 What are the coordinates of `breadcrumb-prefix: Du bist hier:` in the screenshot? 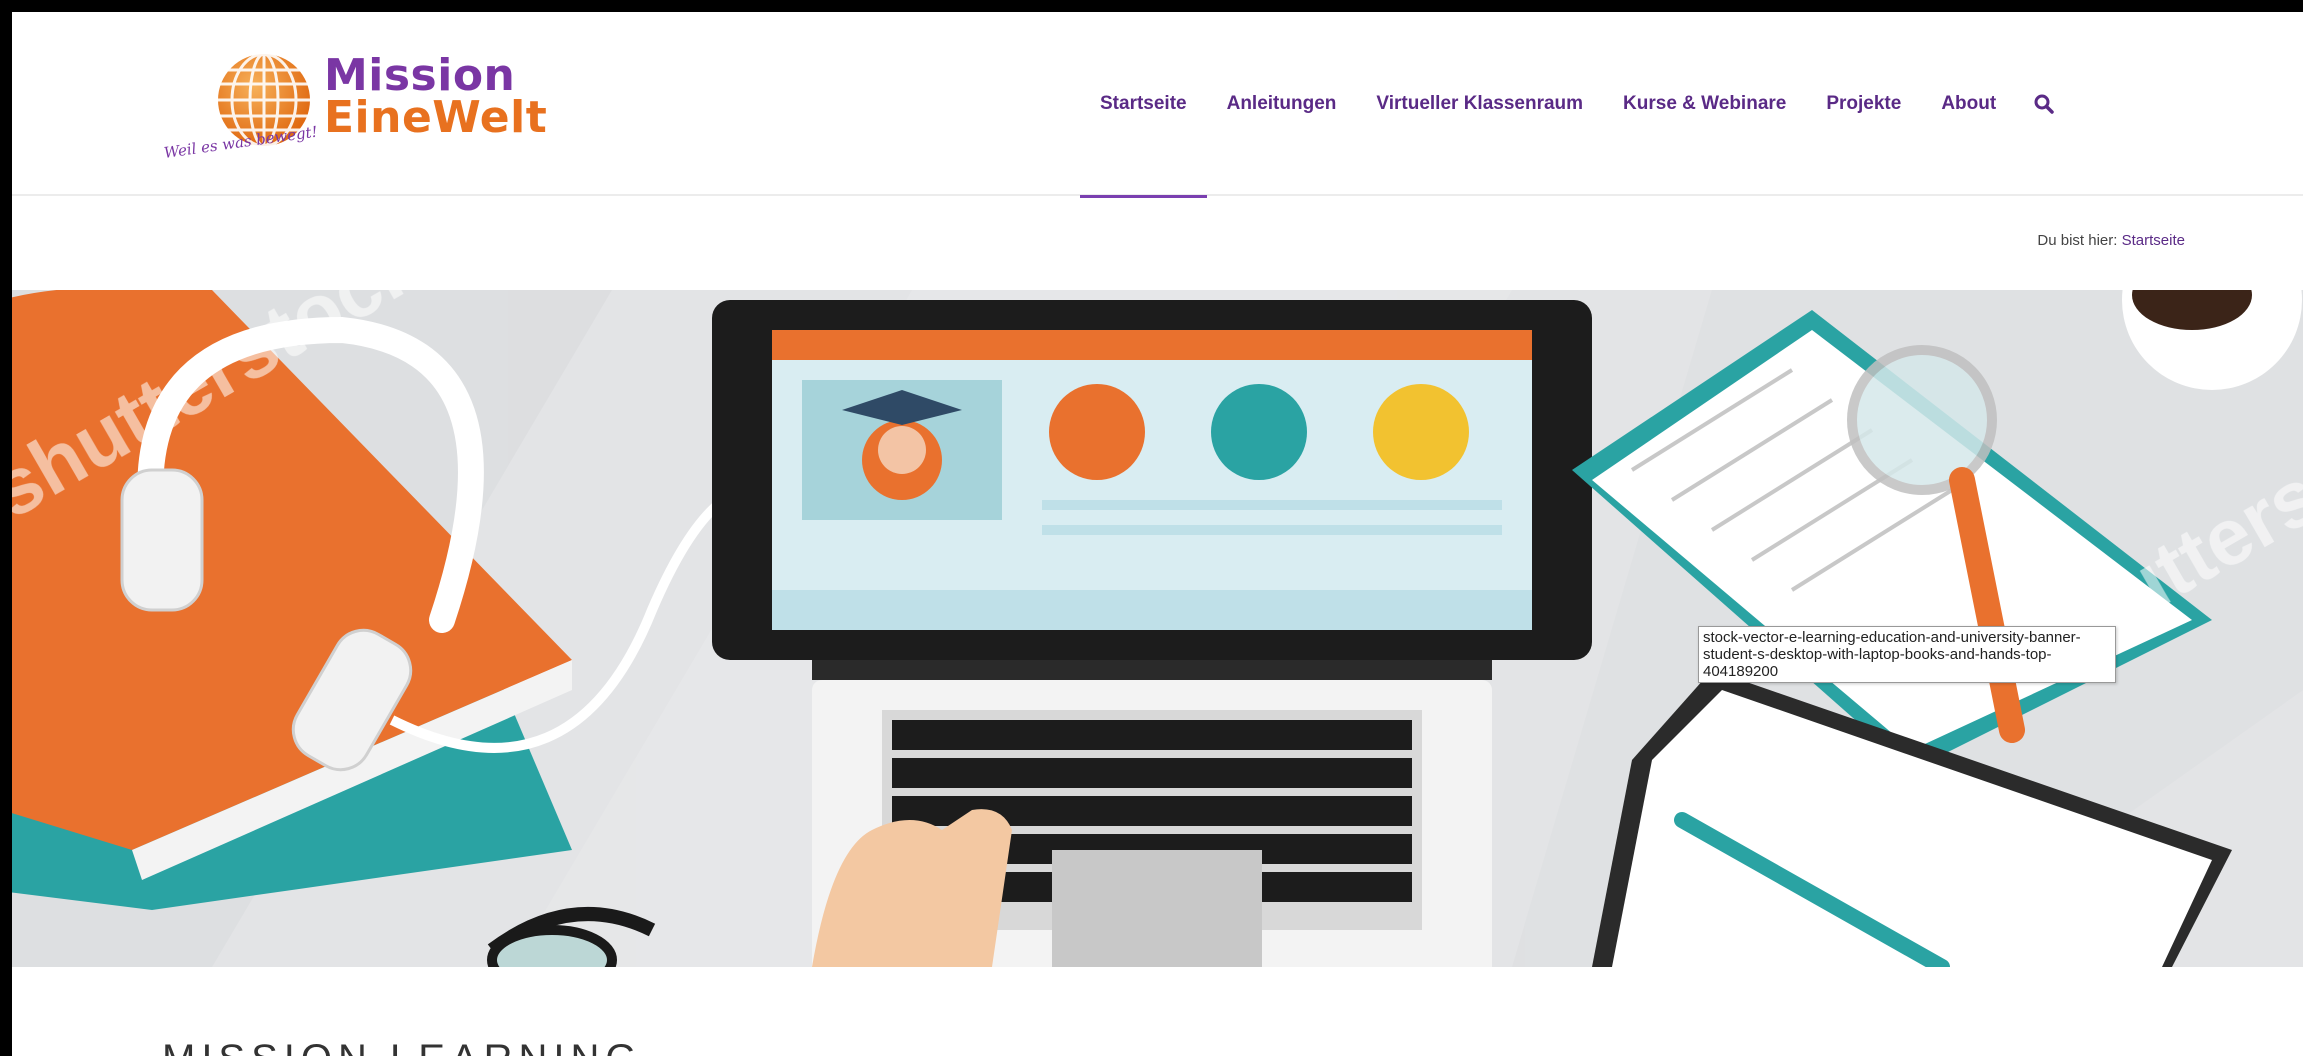 It's located at (2077, 240).